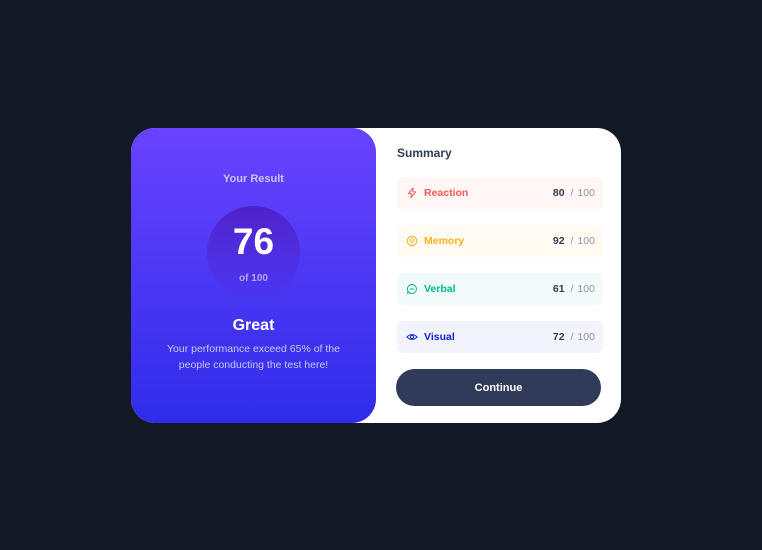 The image size is (762, 550). I want to click on summary-list: Reaction 80 / 100 Memory 92 / 100 Verbal, so click(500, 265).